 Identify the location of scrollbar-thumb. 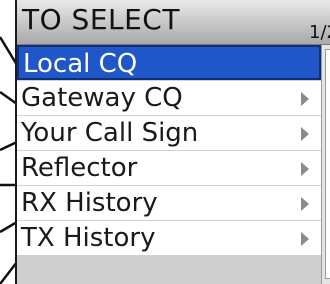
(327, 164).